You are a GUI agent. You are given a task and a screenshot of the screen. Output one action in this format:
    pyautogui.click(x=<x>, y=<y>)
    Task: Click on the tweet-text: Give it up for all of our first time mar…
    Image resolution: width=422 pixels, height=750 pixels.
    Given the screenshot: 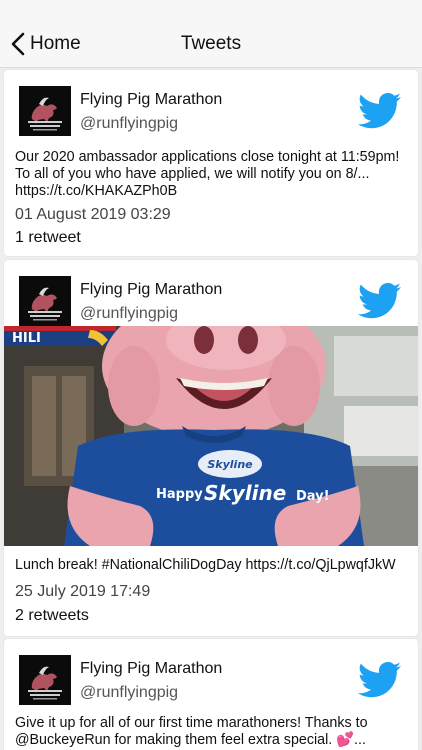 What is the action you would take?
    pyautogui.click(x=191, y=731)
    